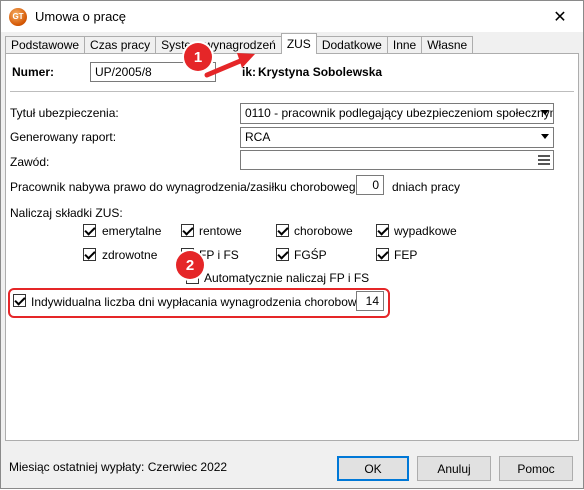 This screenshot has height=490, width=584. What do you see at coordinates (120, 45) in the screenshot?
I see `tab-czas-pracy: Czas pracy` at bounding box center [120, 45].